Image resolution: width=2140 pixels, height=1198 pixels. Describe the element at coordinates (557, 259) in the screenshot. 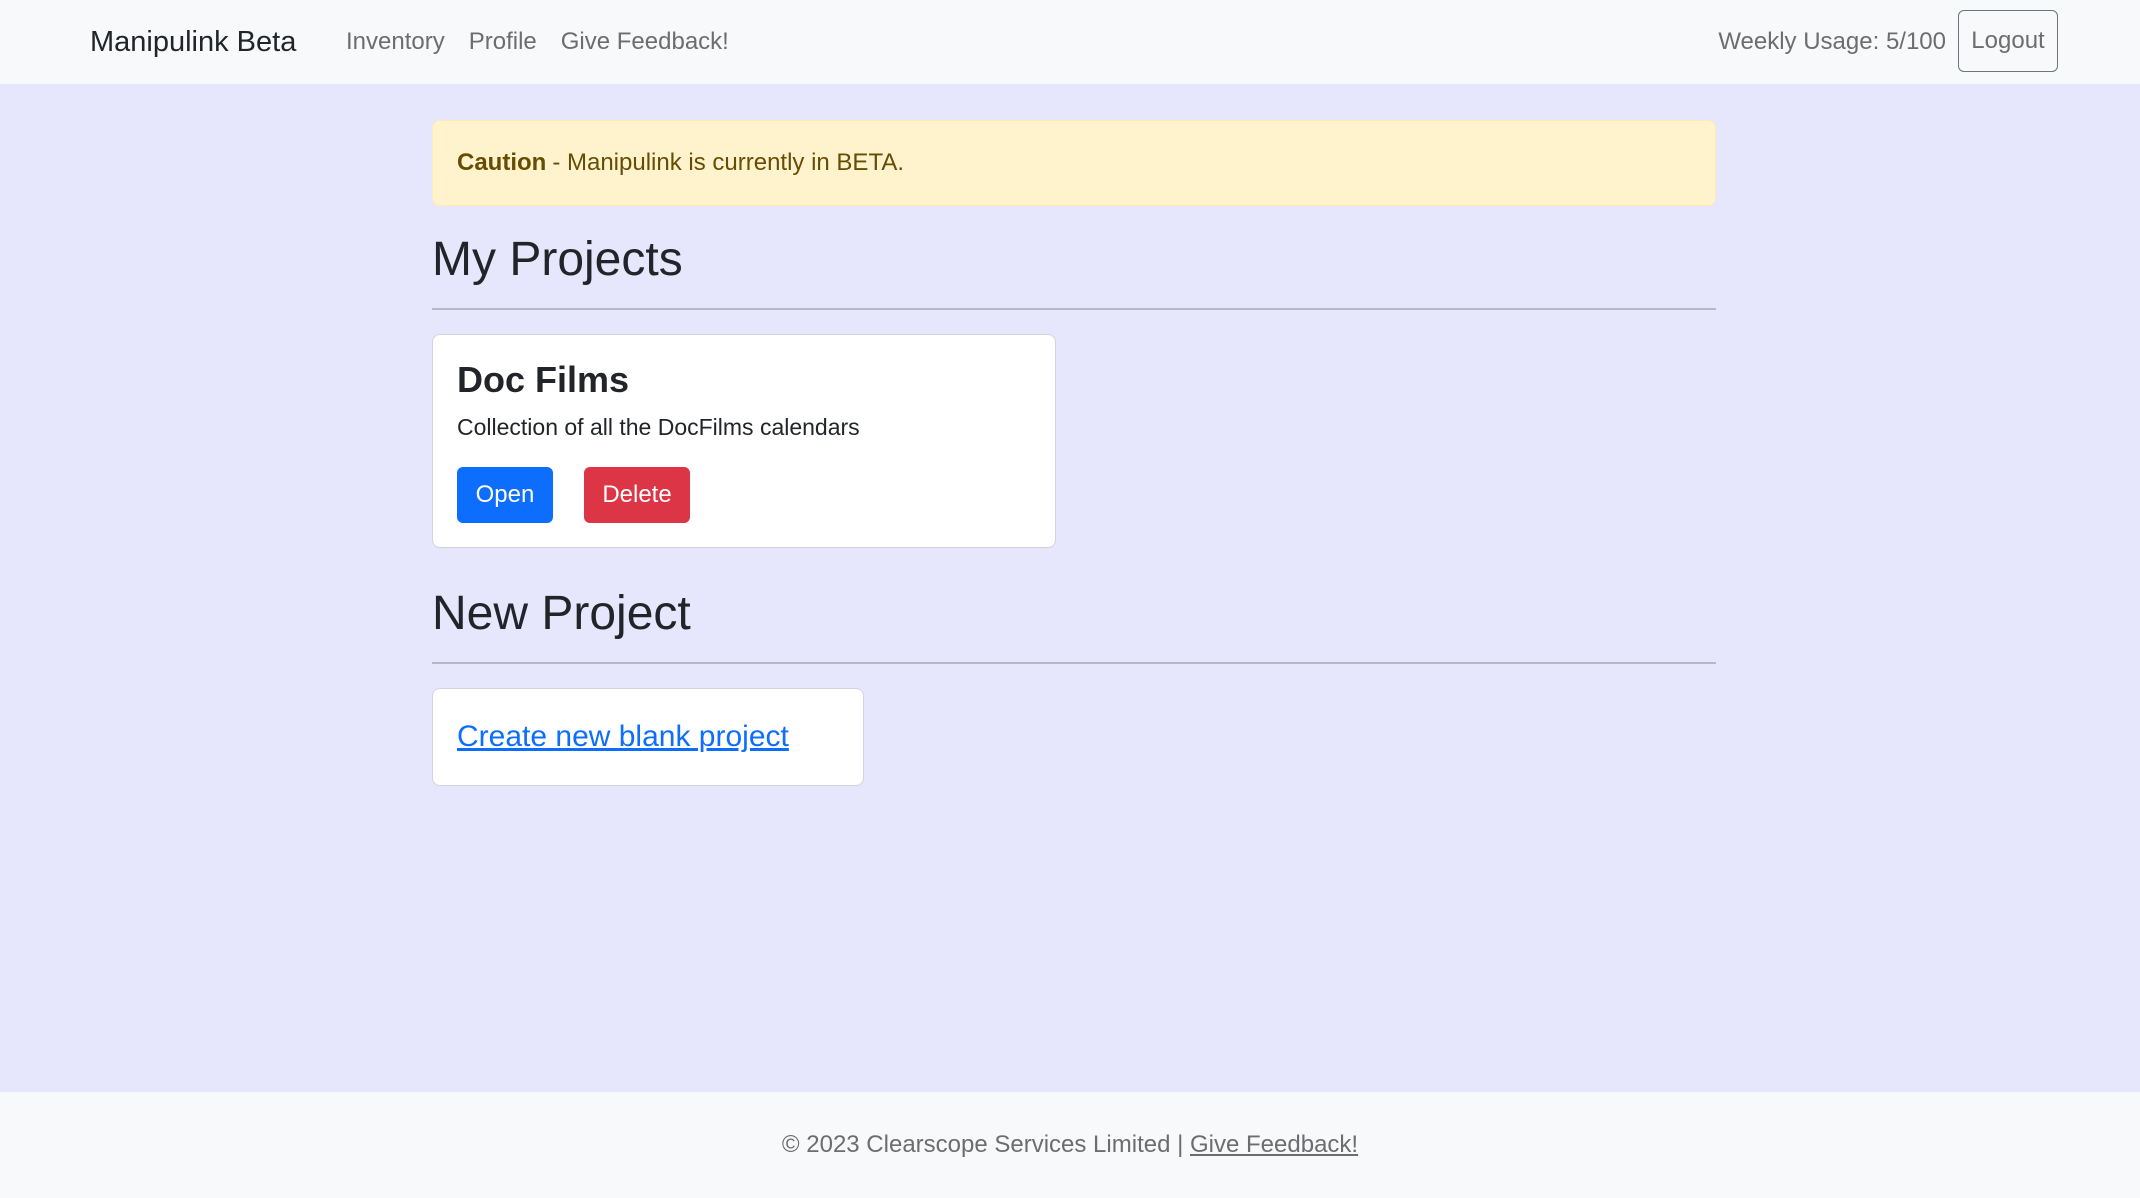

I see `my-projects-heading: My Projects` at that location.